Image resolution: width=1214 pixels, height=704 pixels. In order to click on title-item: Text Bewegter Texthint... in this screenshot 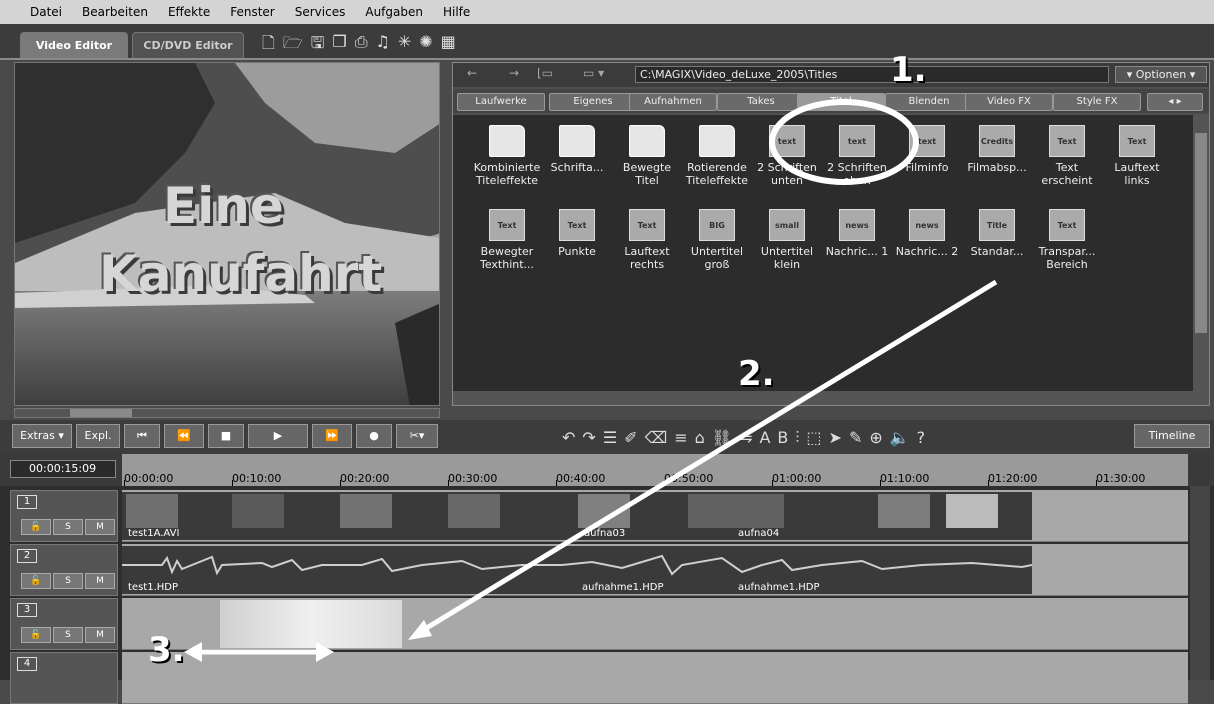, I will do `click(507, 240)`.